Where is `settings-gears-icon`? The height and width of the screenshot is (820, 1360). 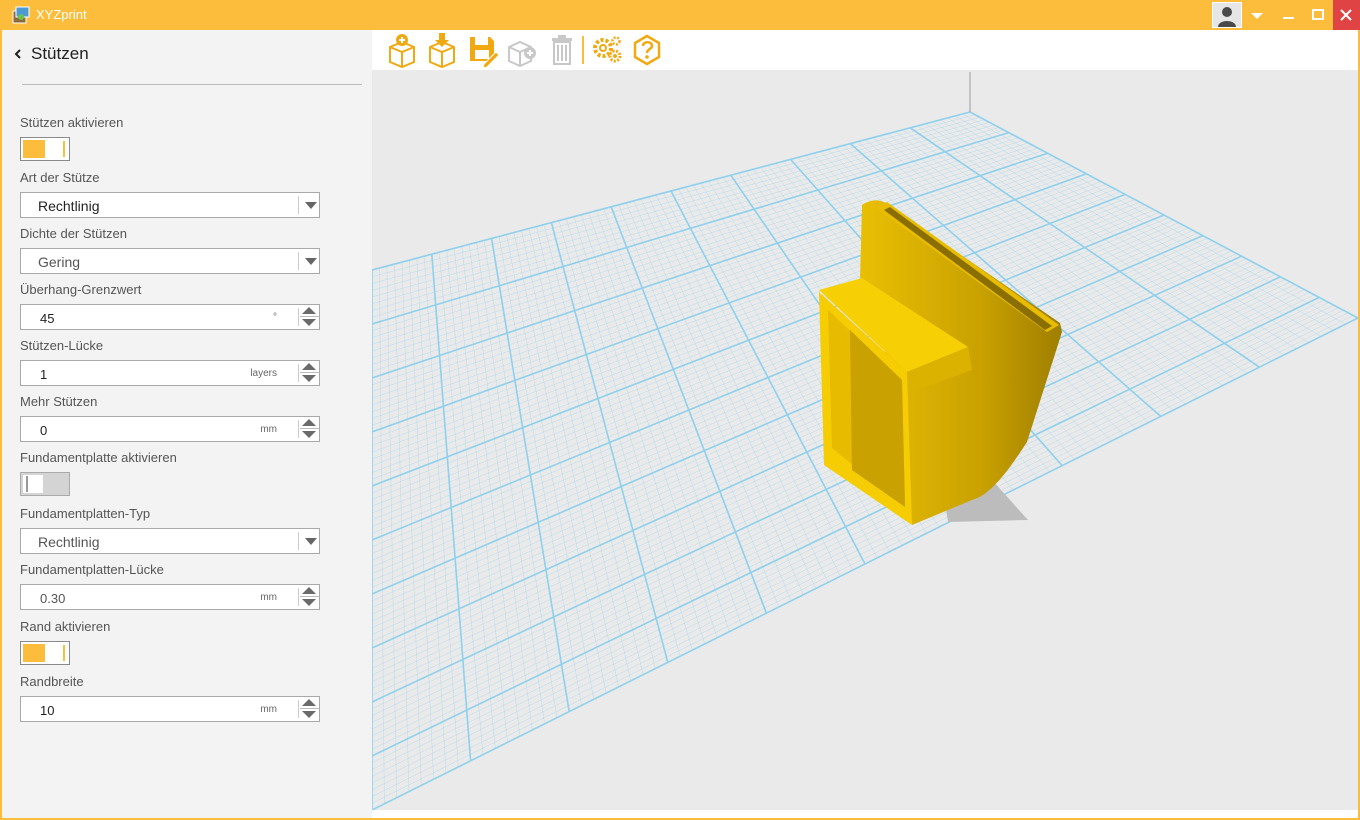
settings-gears-icon is located at coordinates (608, 50).